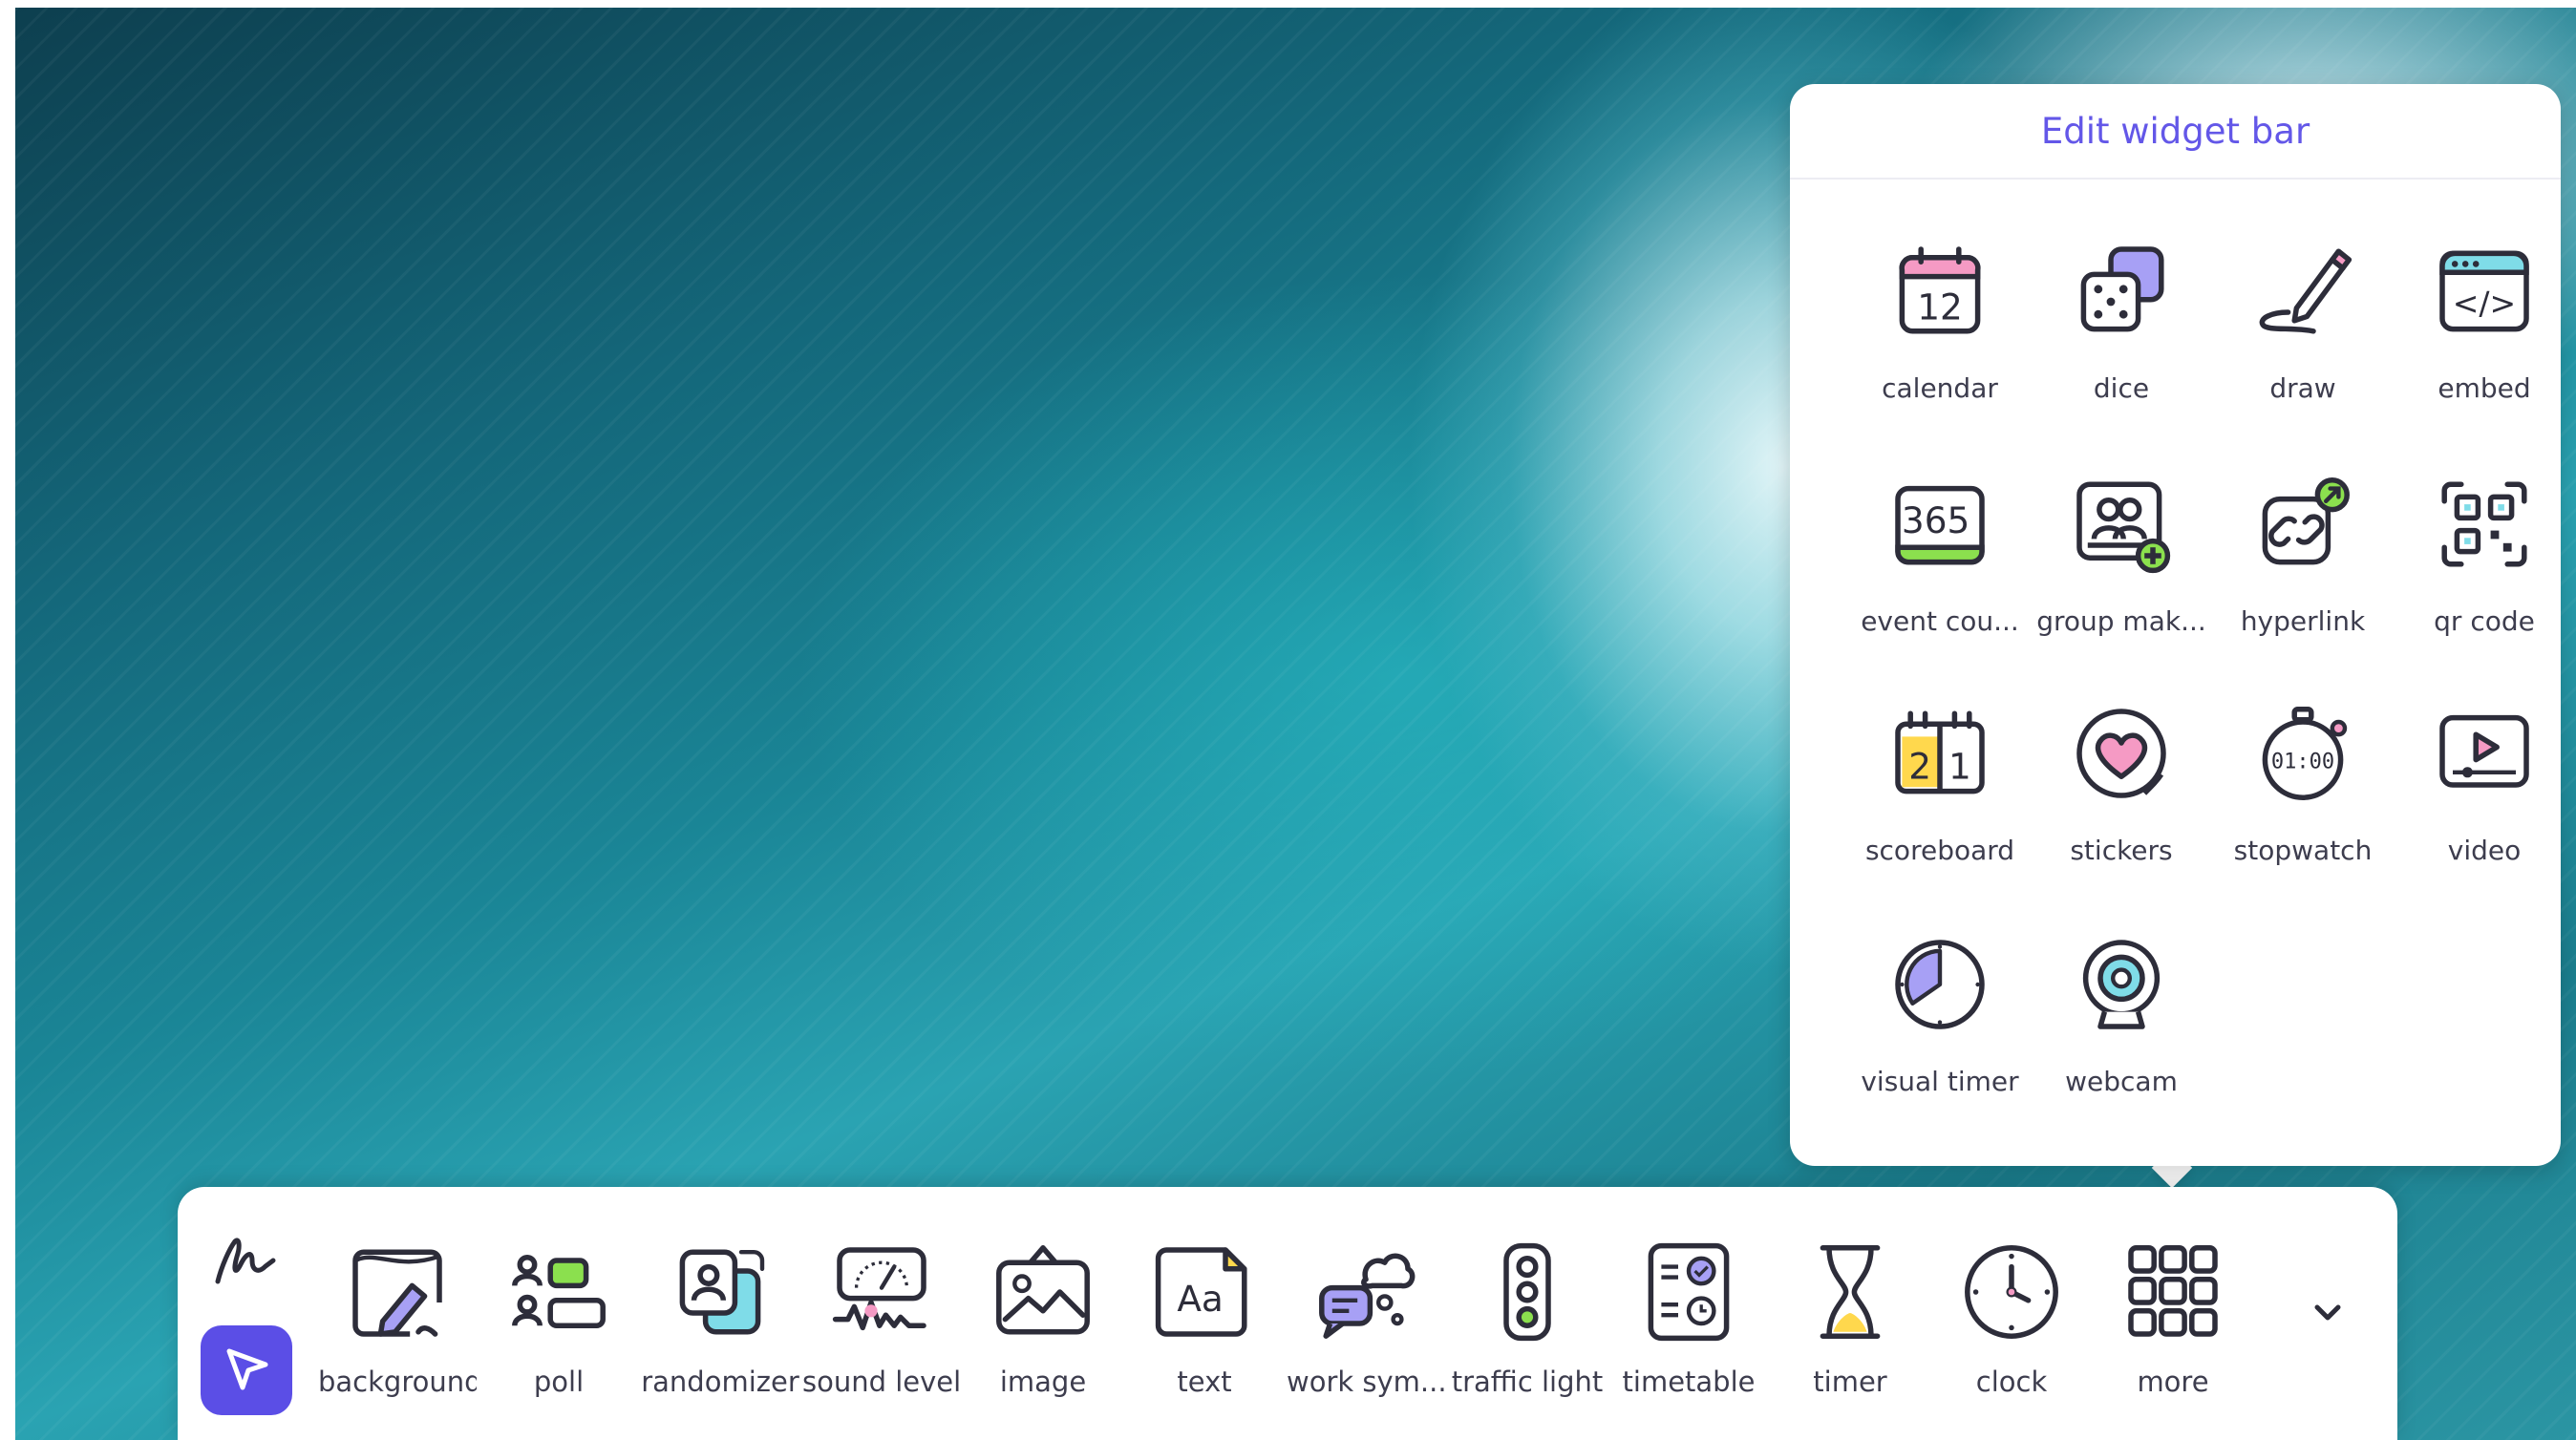  What do you see at coordinates (2305, 291) in the screenshot?
I see `pencil-draw-icon` at bounding box center [2305, 291].